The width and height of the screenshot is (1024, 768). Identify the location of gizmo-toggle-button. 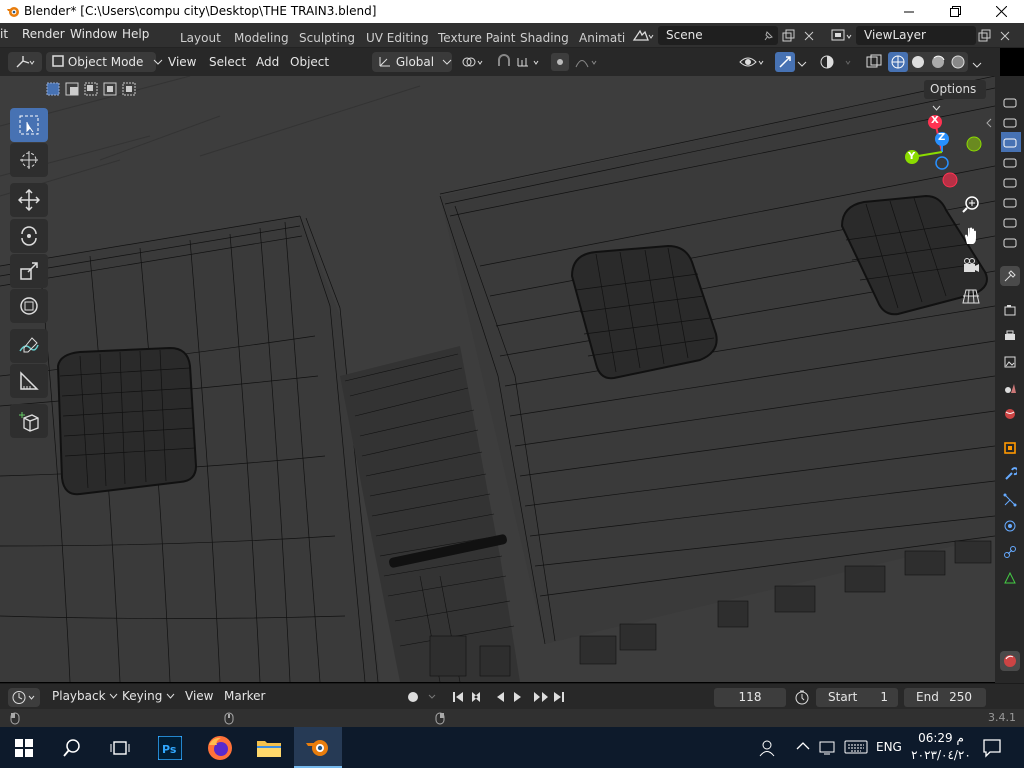
(785, 62).